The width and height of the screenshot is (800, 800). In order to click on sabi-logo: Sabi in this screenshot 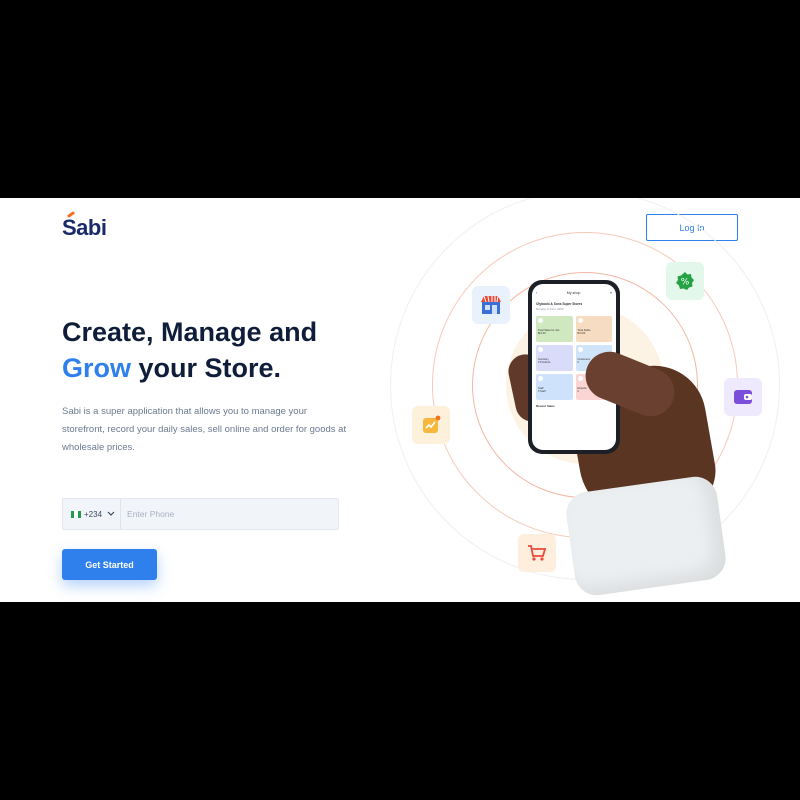, I will do `click(84, 225)`.